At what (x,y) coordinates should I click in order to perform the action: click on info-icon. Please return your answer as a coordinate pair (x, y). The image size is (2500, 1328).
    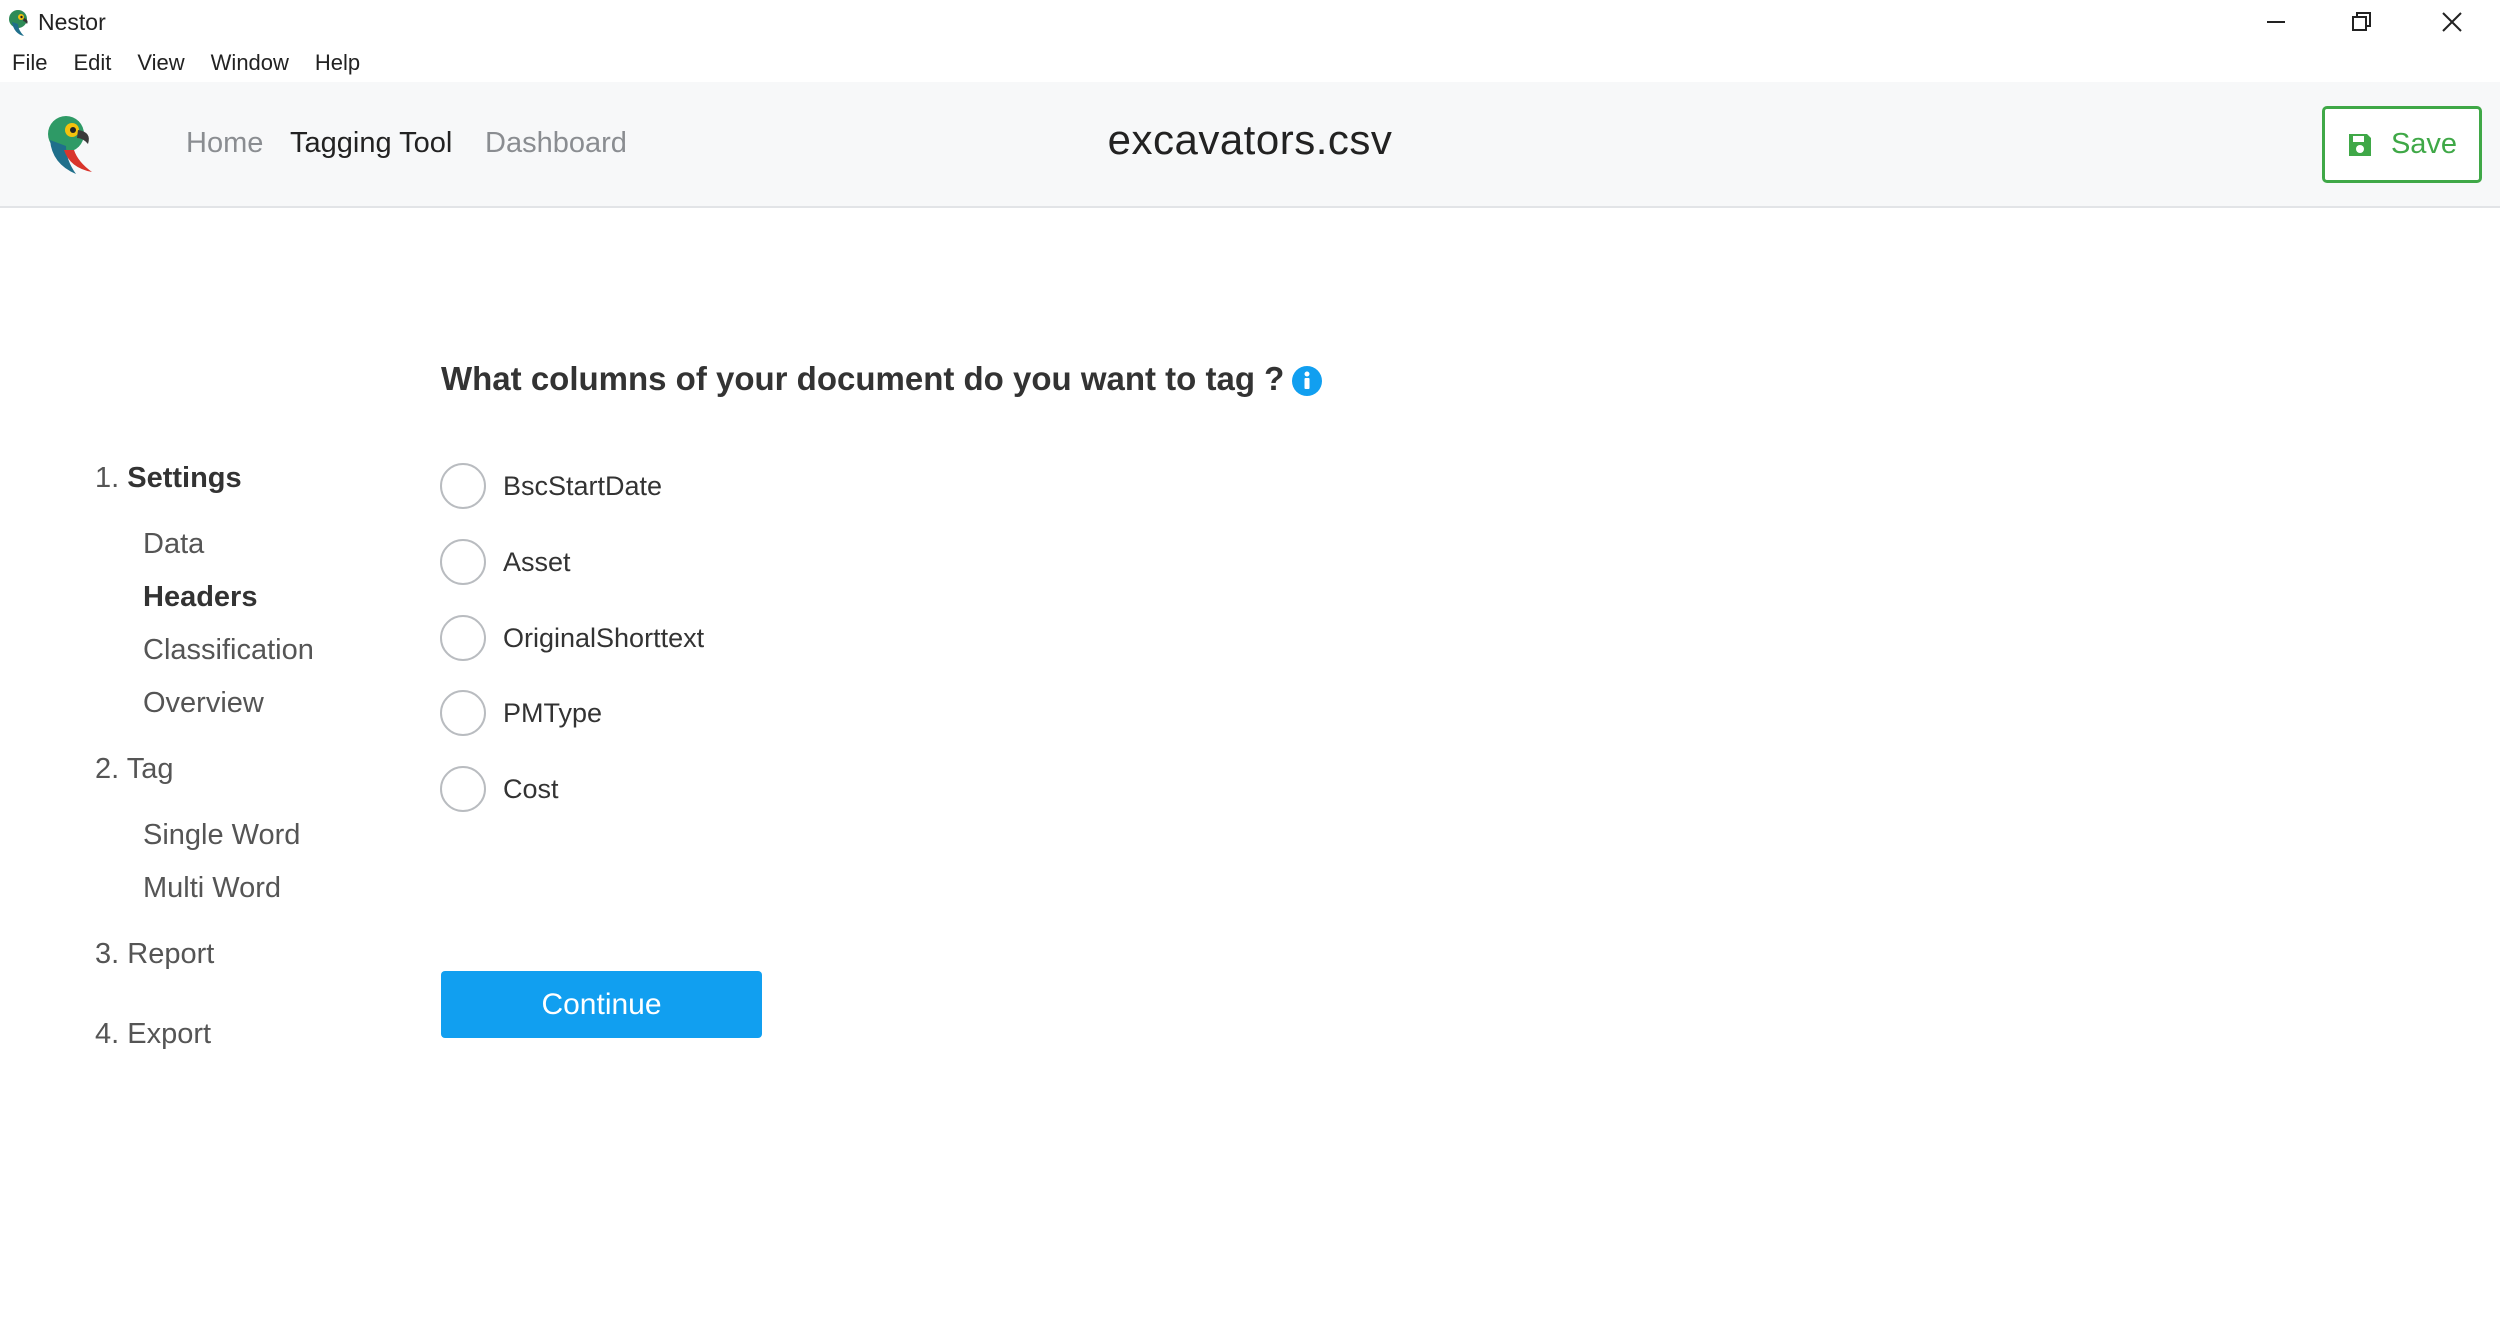
    Looking at the image, I should click on (1307, 381).